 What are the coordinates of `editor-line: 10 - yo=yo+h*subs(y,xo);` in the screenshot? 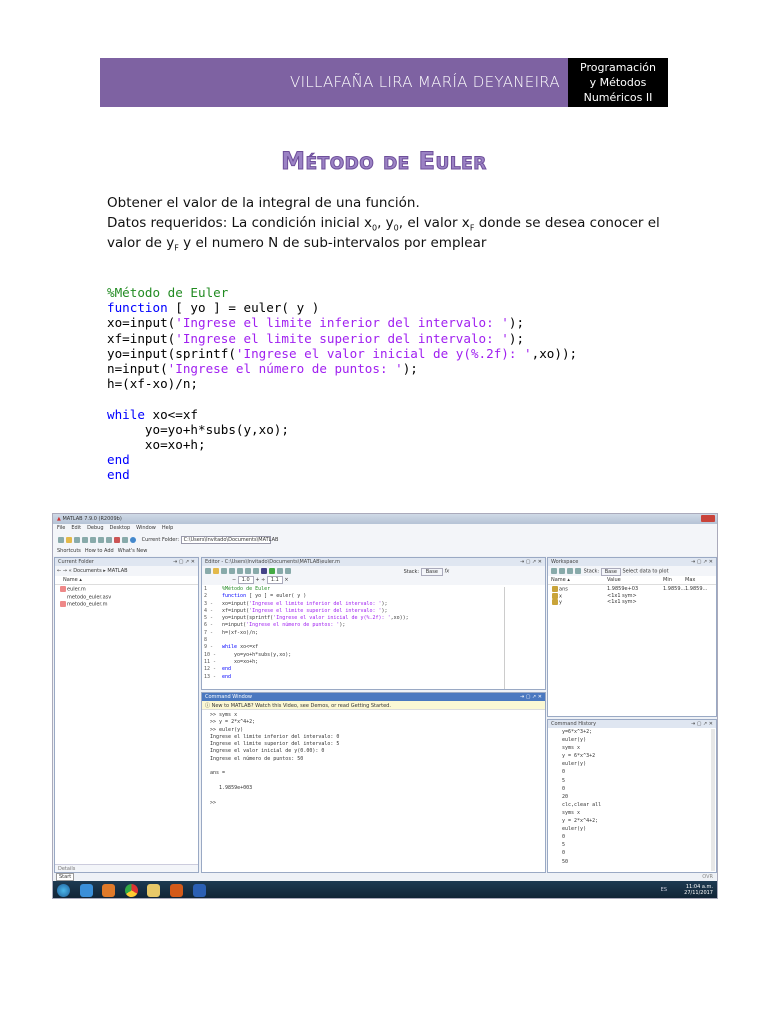 It's located at (248, 654).